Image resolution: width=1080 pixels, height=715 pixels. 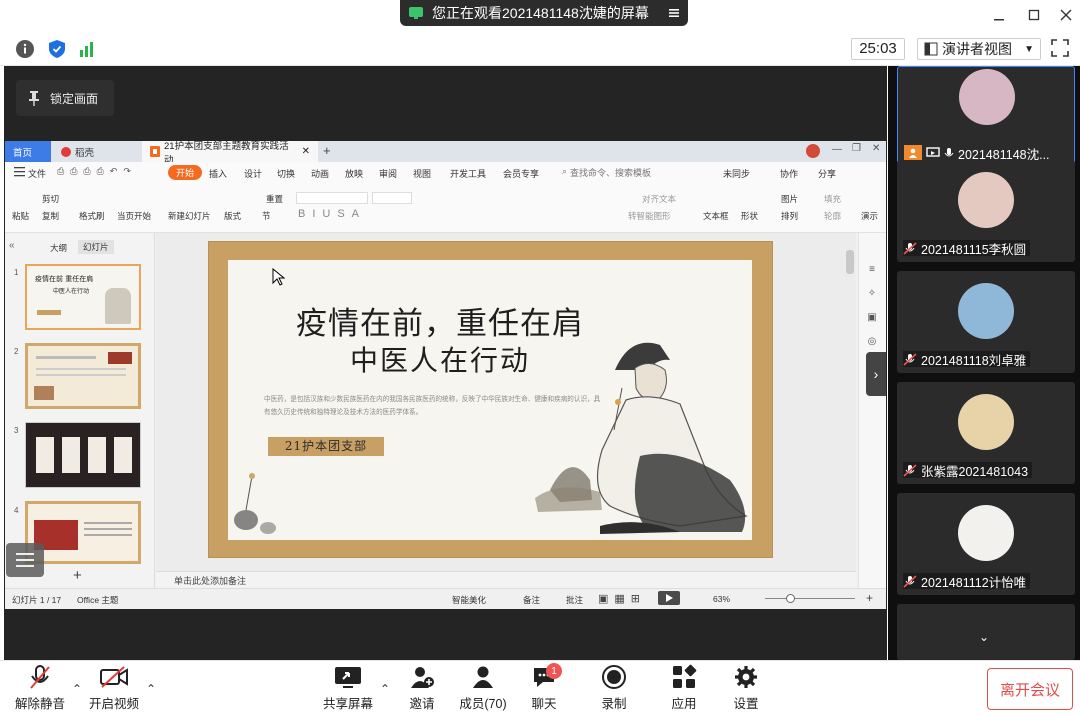 What do you see at coordinates (65, 98) in the screenshot?
I see `lock-screen-button: 锁定画面` at bounding box center [65, 98].